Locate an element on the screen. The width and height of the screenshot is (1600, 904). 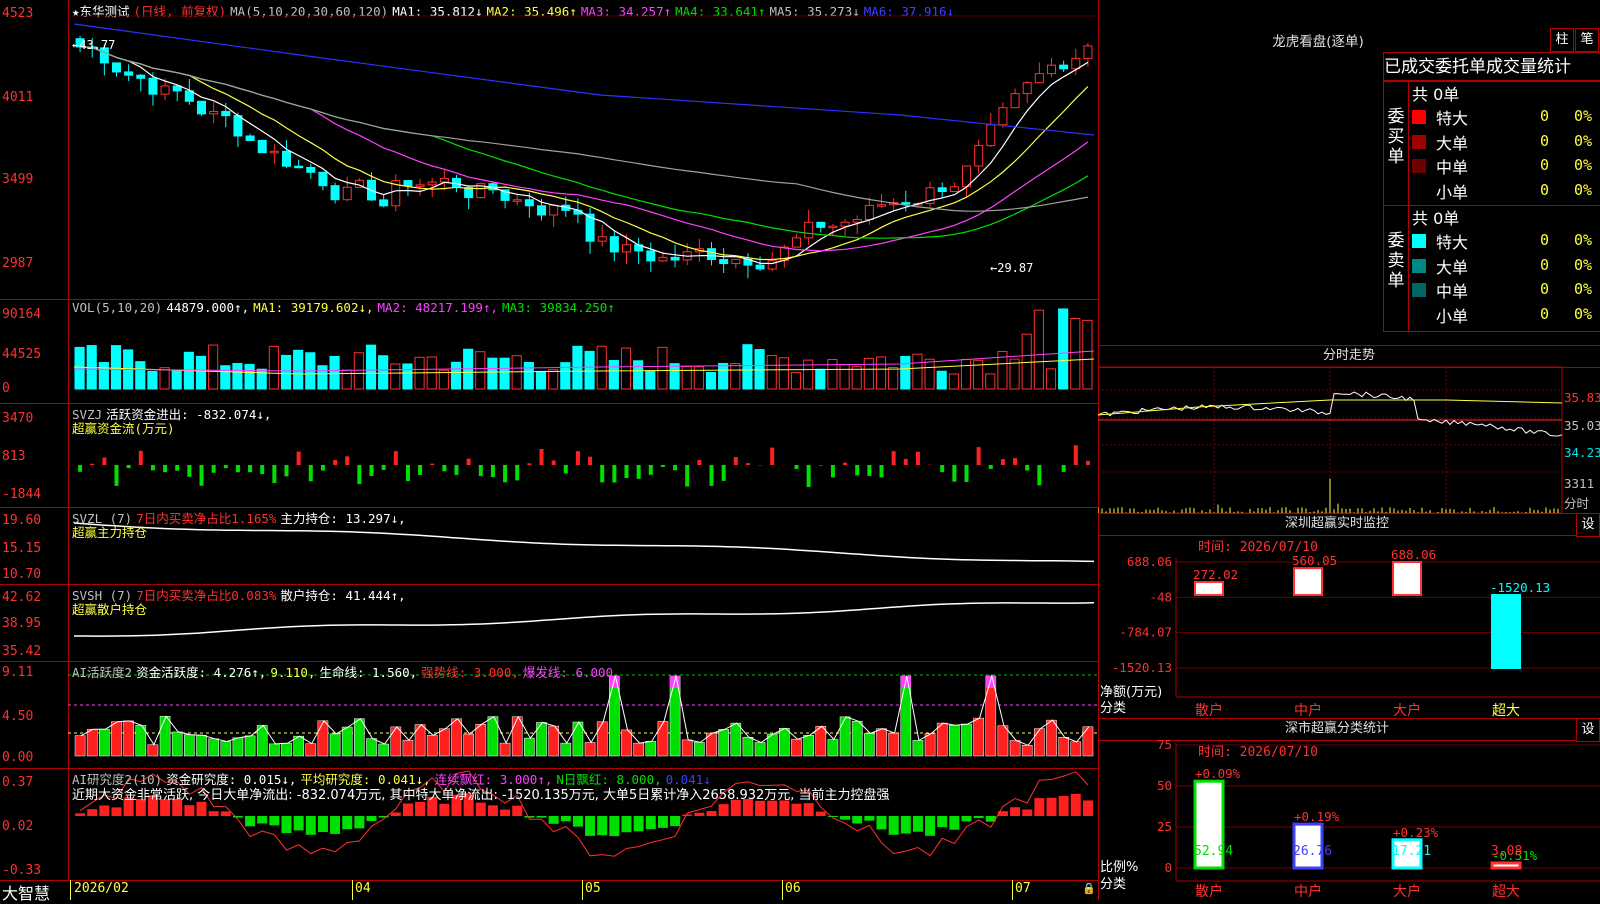
month-label: 04 is located at coordinates (363, 888).